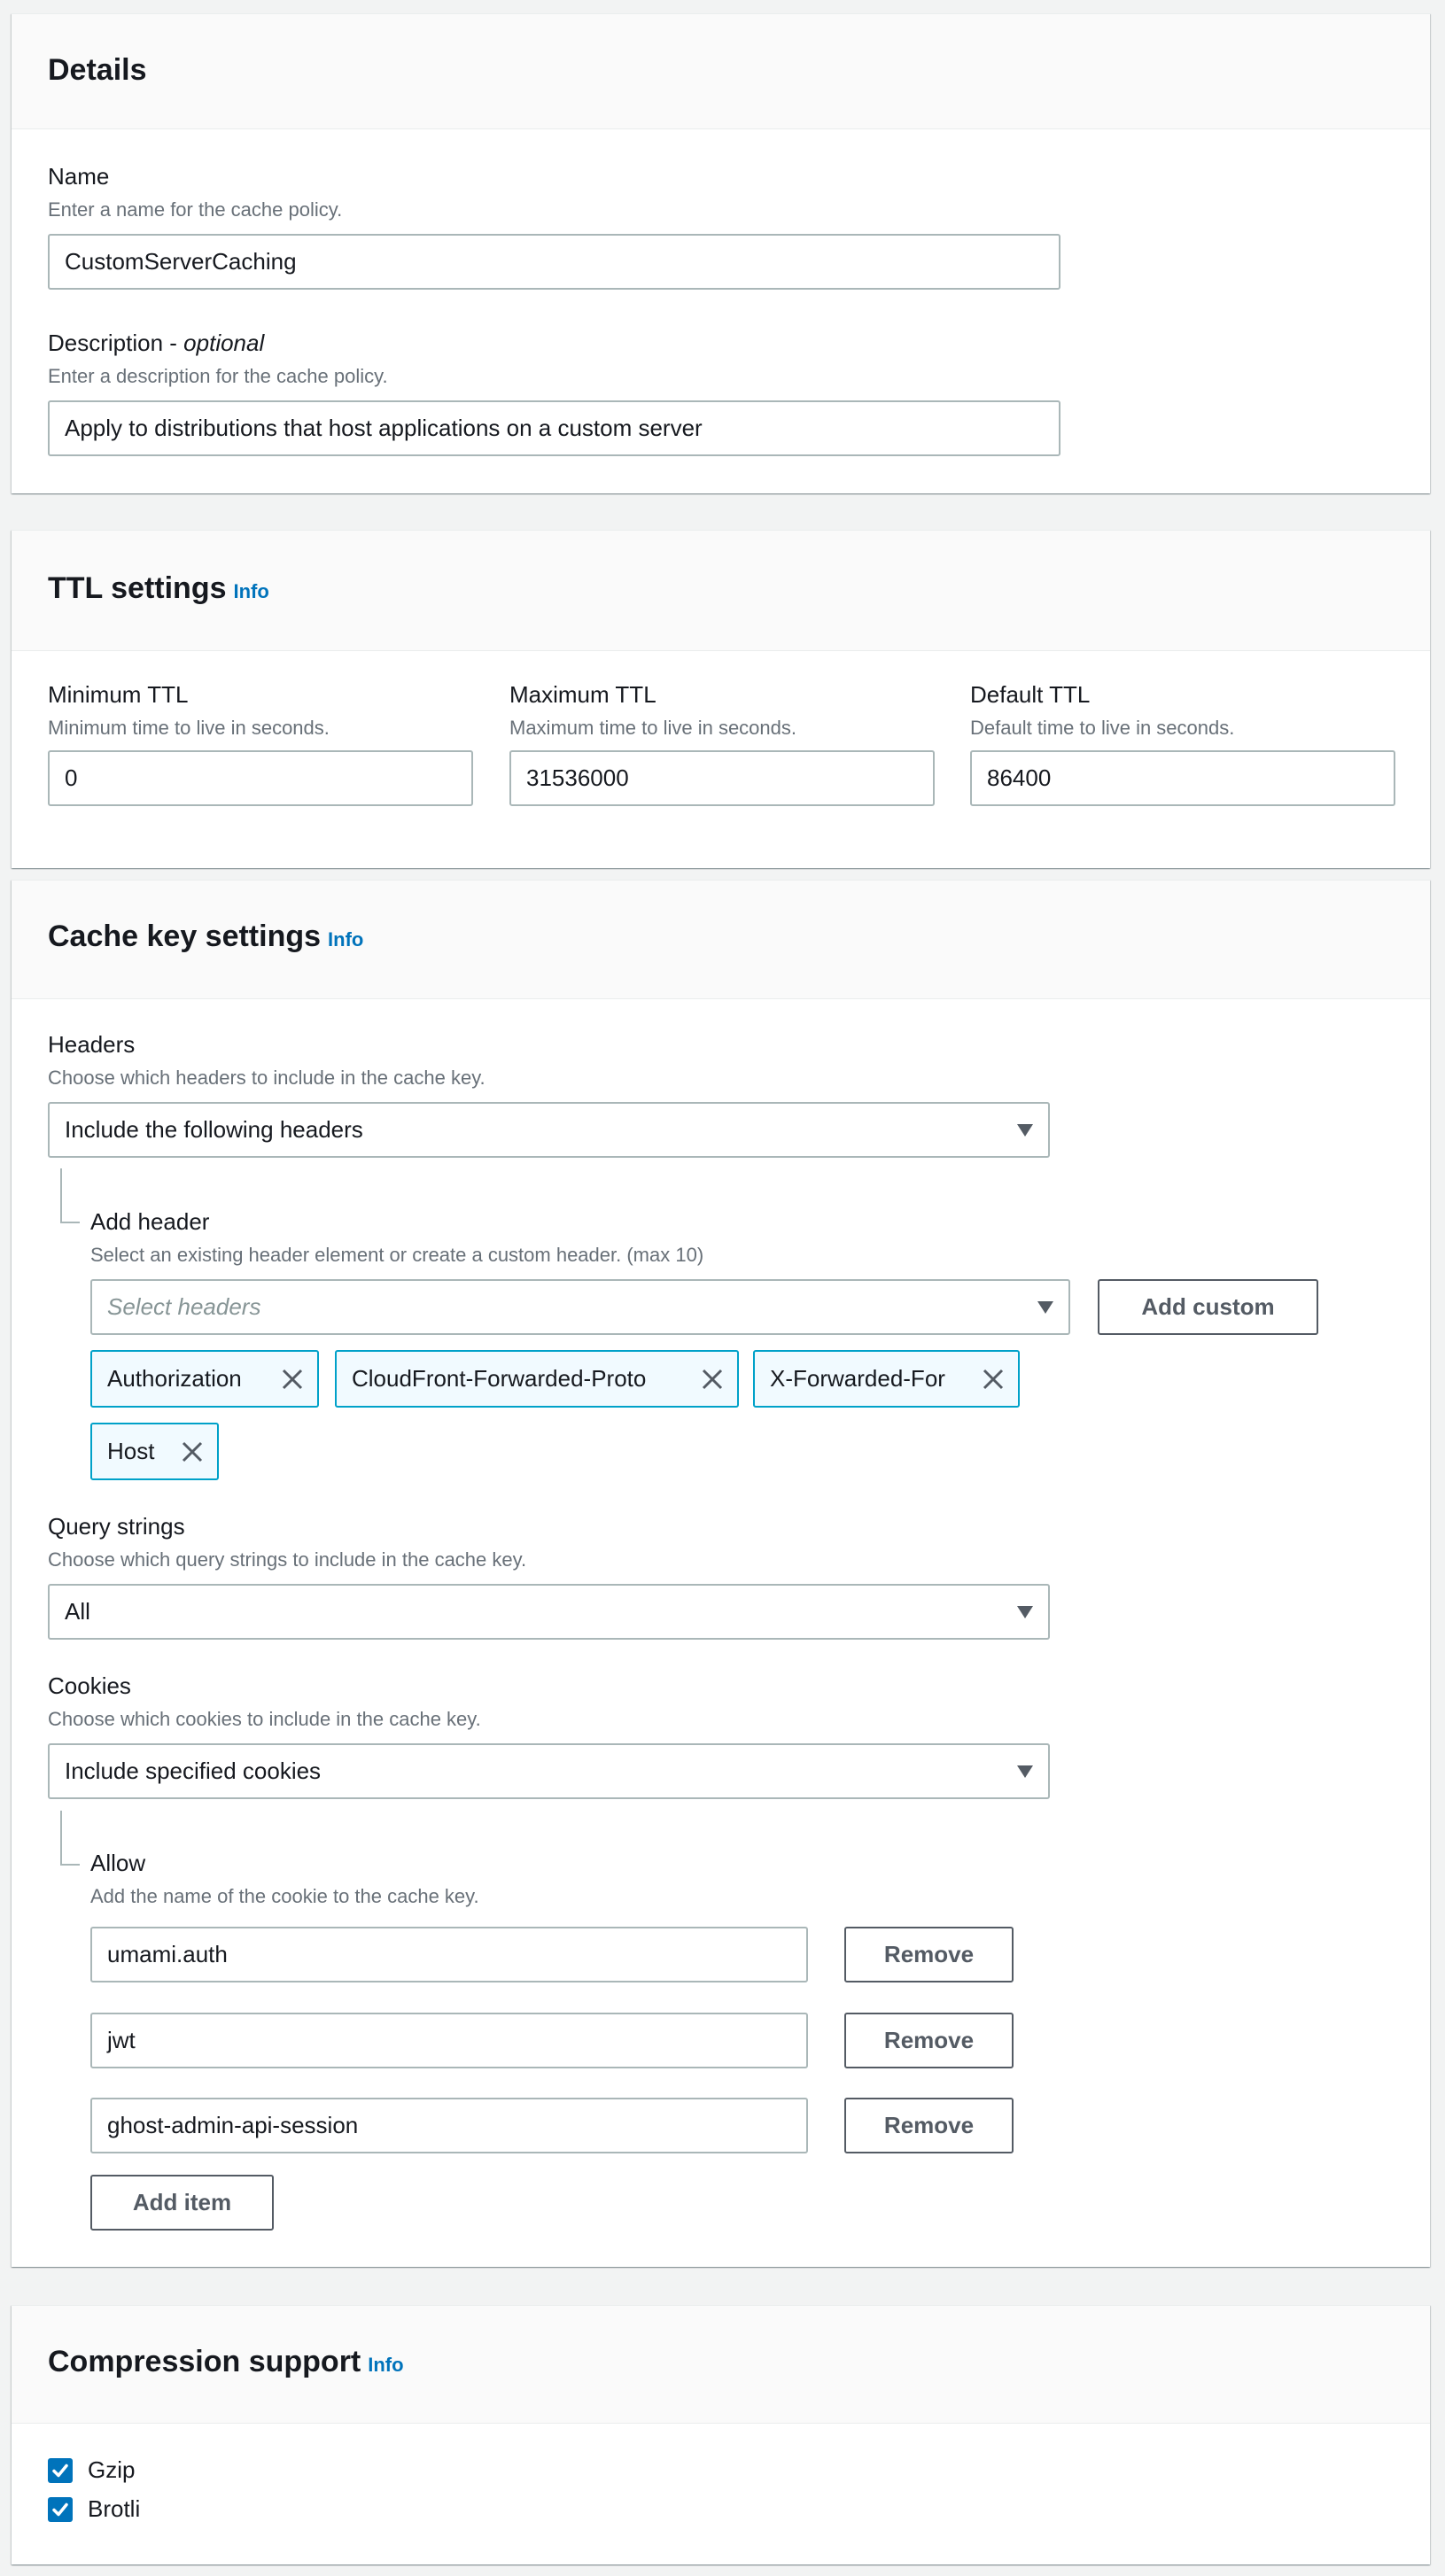 This screenshot has height=2576, width=1445. What do you see at coordinates (721, 71) in the screenshot?
I see `details-header: Details` at bounding box center [721, 71].